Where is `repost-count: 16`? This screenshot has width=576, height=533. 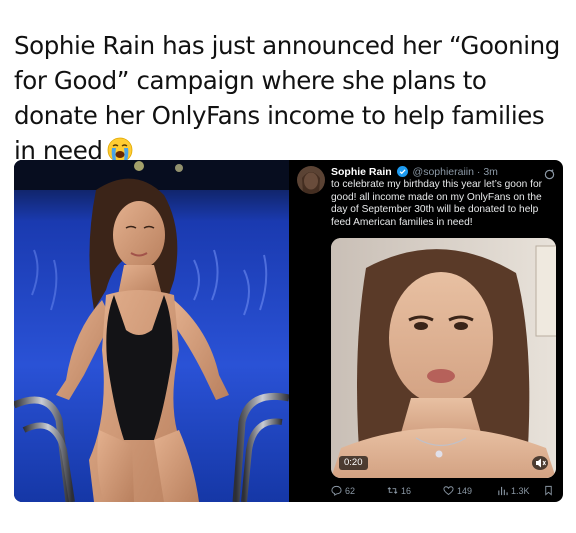
repost-count: 16 is located at coordinates (406, 491).